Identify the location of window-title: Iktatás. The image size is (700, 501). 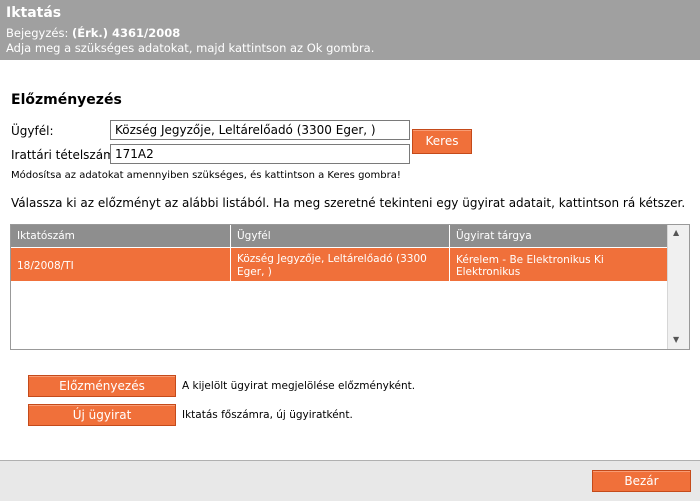
(34, 13).